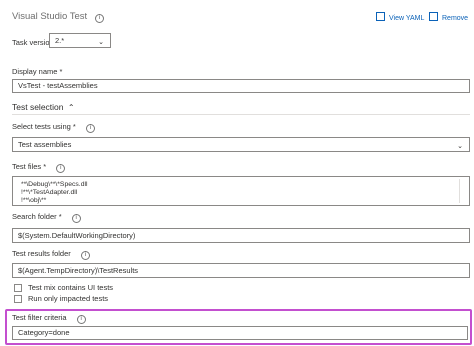  Describe the element at coordinates (80, 40) in the screenshot. I see `task-version-select: 2.* ⌄` at that location.